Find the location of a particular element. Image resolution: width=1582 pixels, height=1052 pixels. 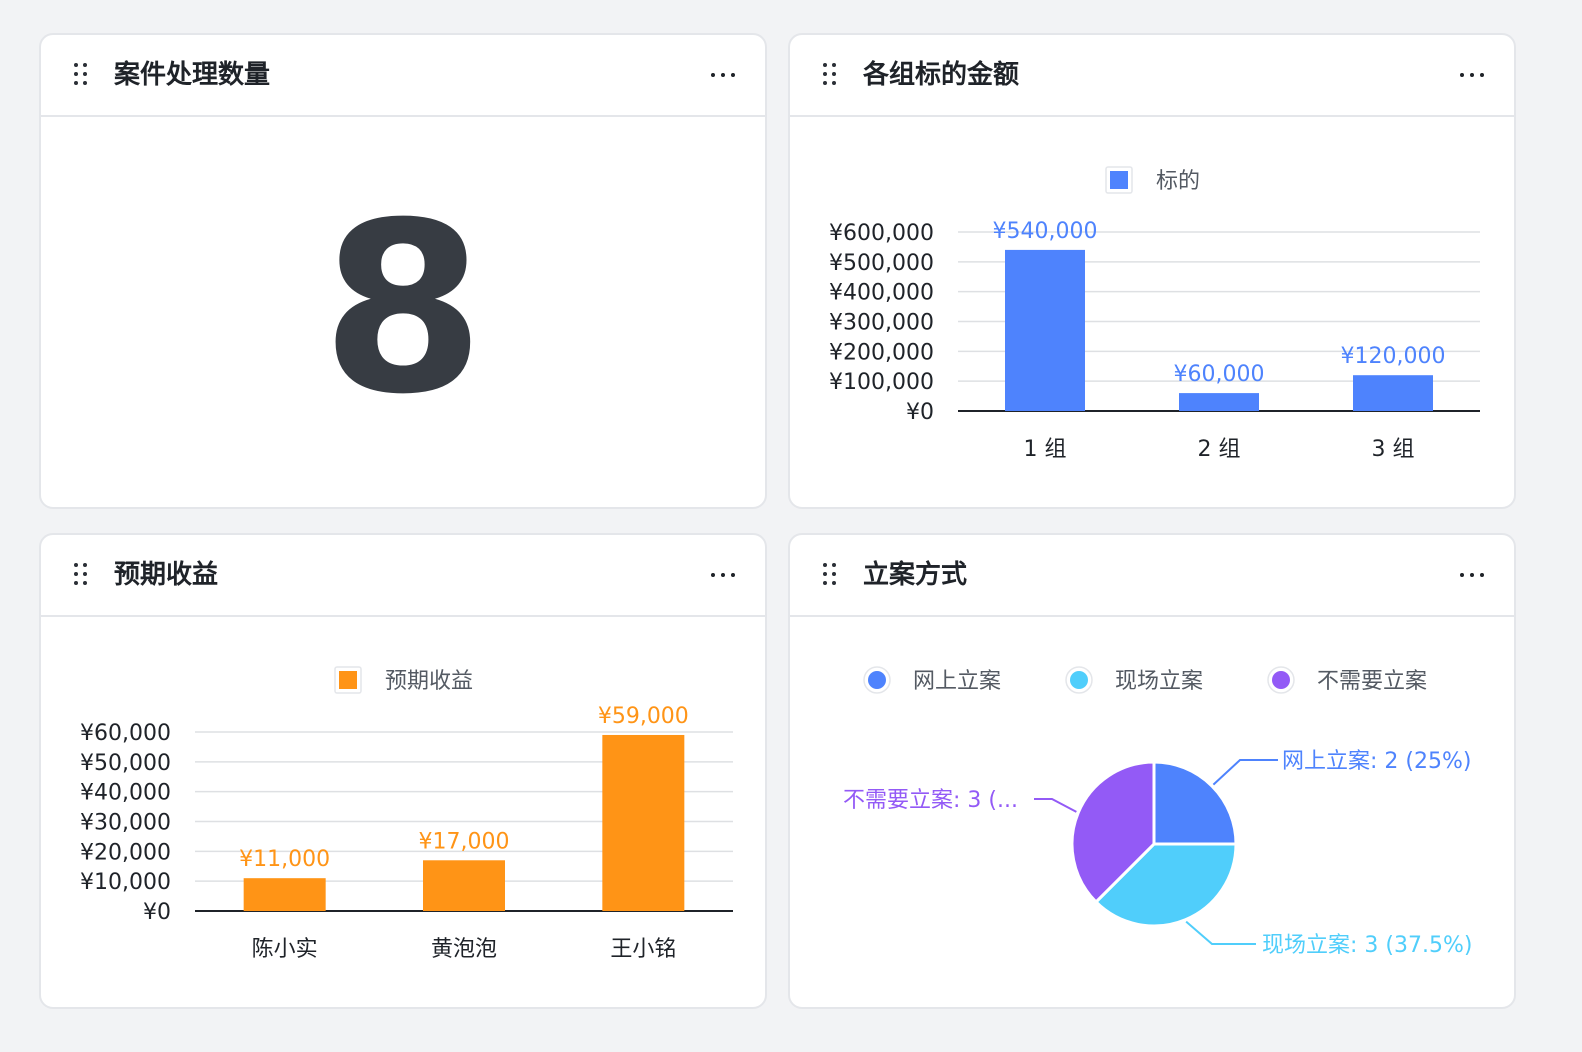

y-tick-label: ¥40,000 is located at coordinates (125, 793).